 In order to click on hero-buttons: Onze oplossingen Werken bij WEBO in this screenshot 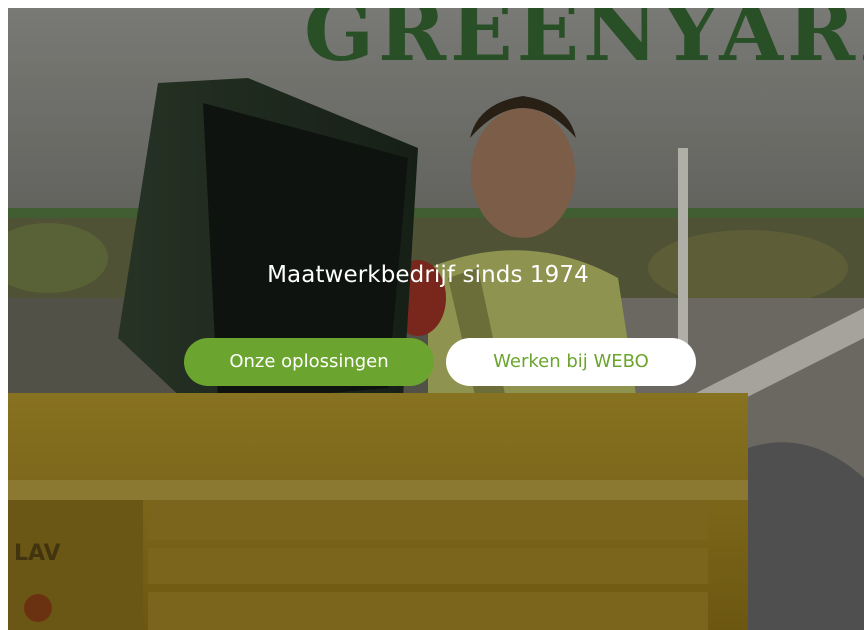, I will do `click(442, 363)`.